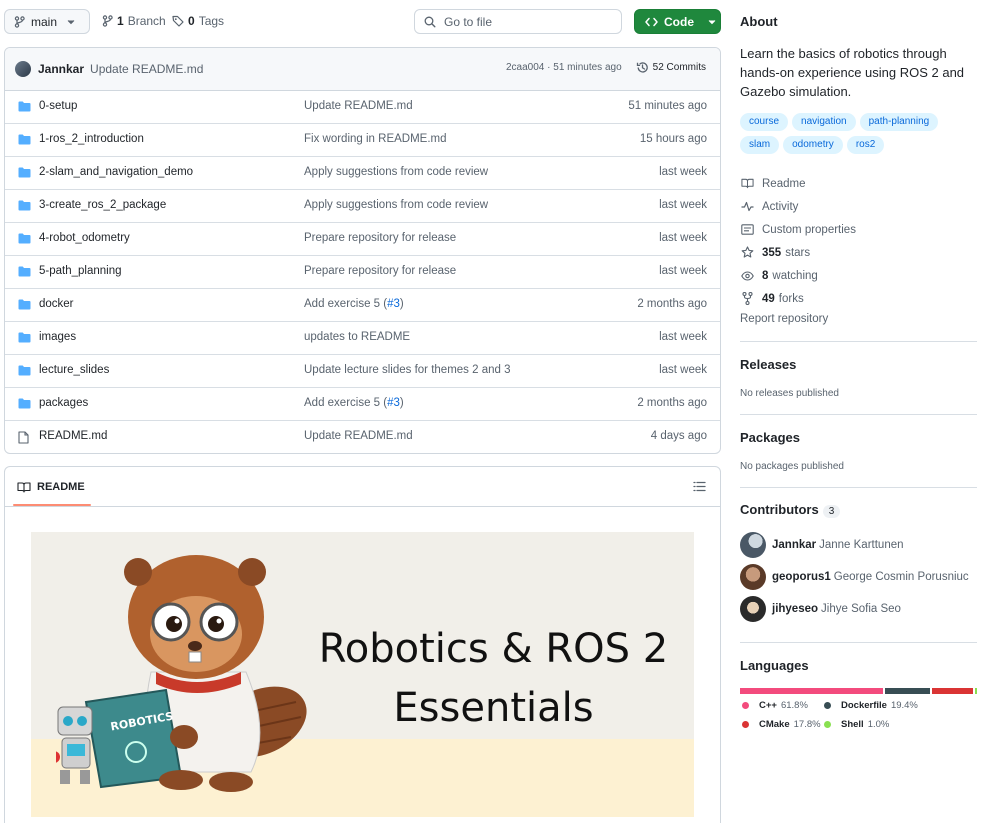 Image resolution: width=986 pixels, height=823 pixels. I want to click on topic-tag: odometry, so click(813, 145).